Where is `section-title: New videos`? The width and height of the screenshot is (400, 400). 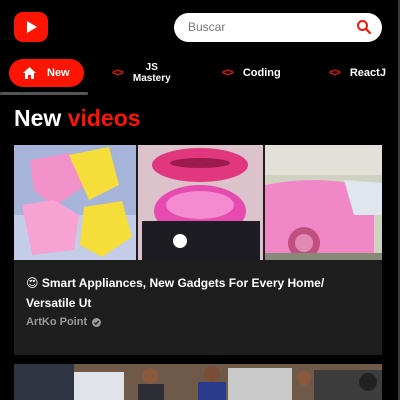
section-title: New videos is located at coordinates (77, 118).